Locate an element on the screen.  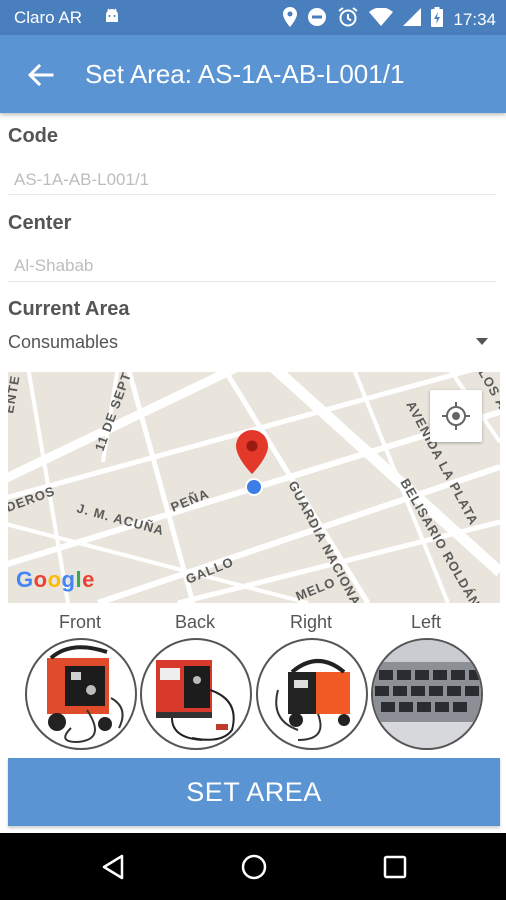
current-area-value: Consumables is located at coordinates (63, 342).